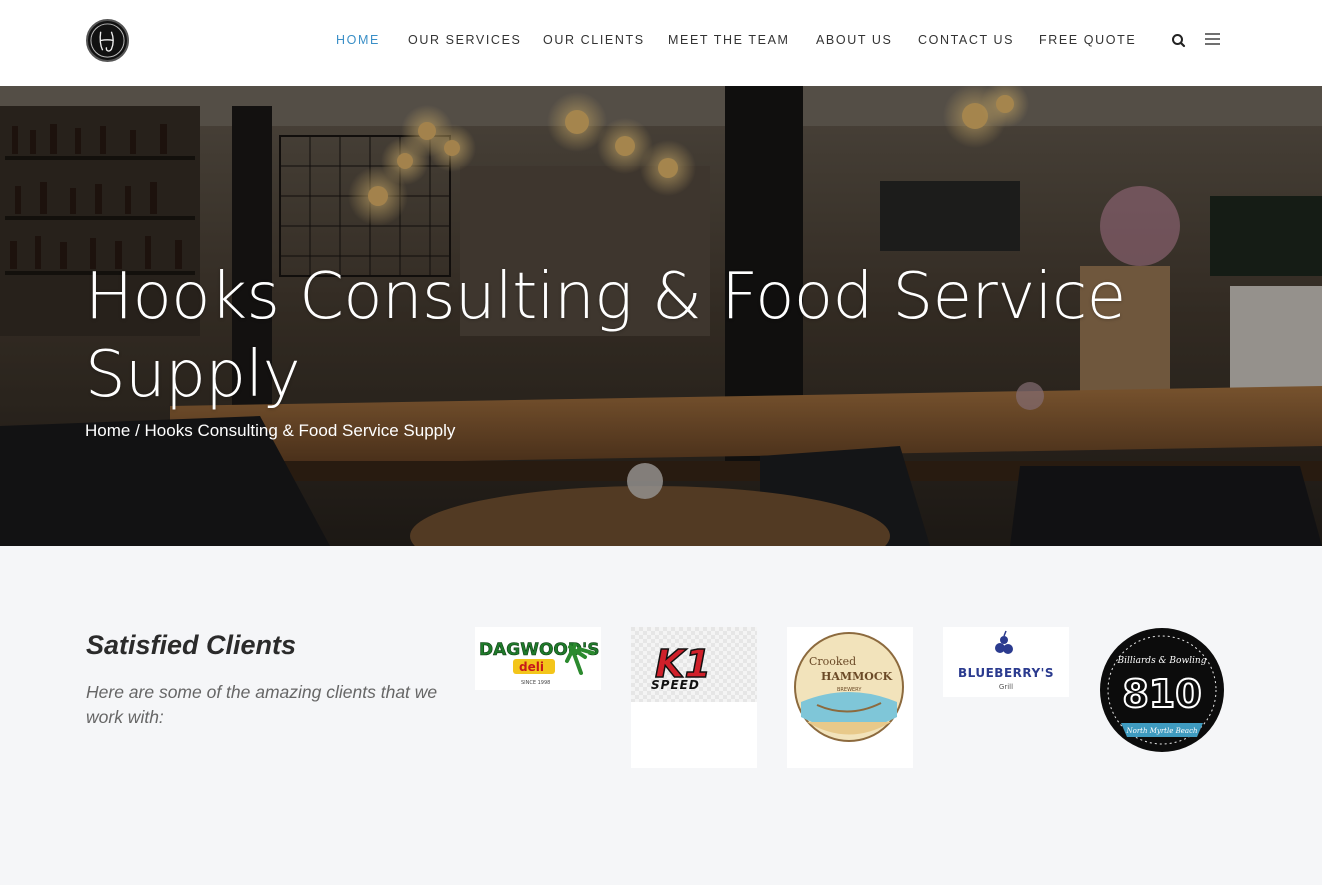 This screenshot has height=885, width=1322. I want to click on nav-contact-us: CONTACT US, so click(966, 40).